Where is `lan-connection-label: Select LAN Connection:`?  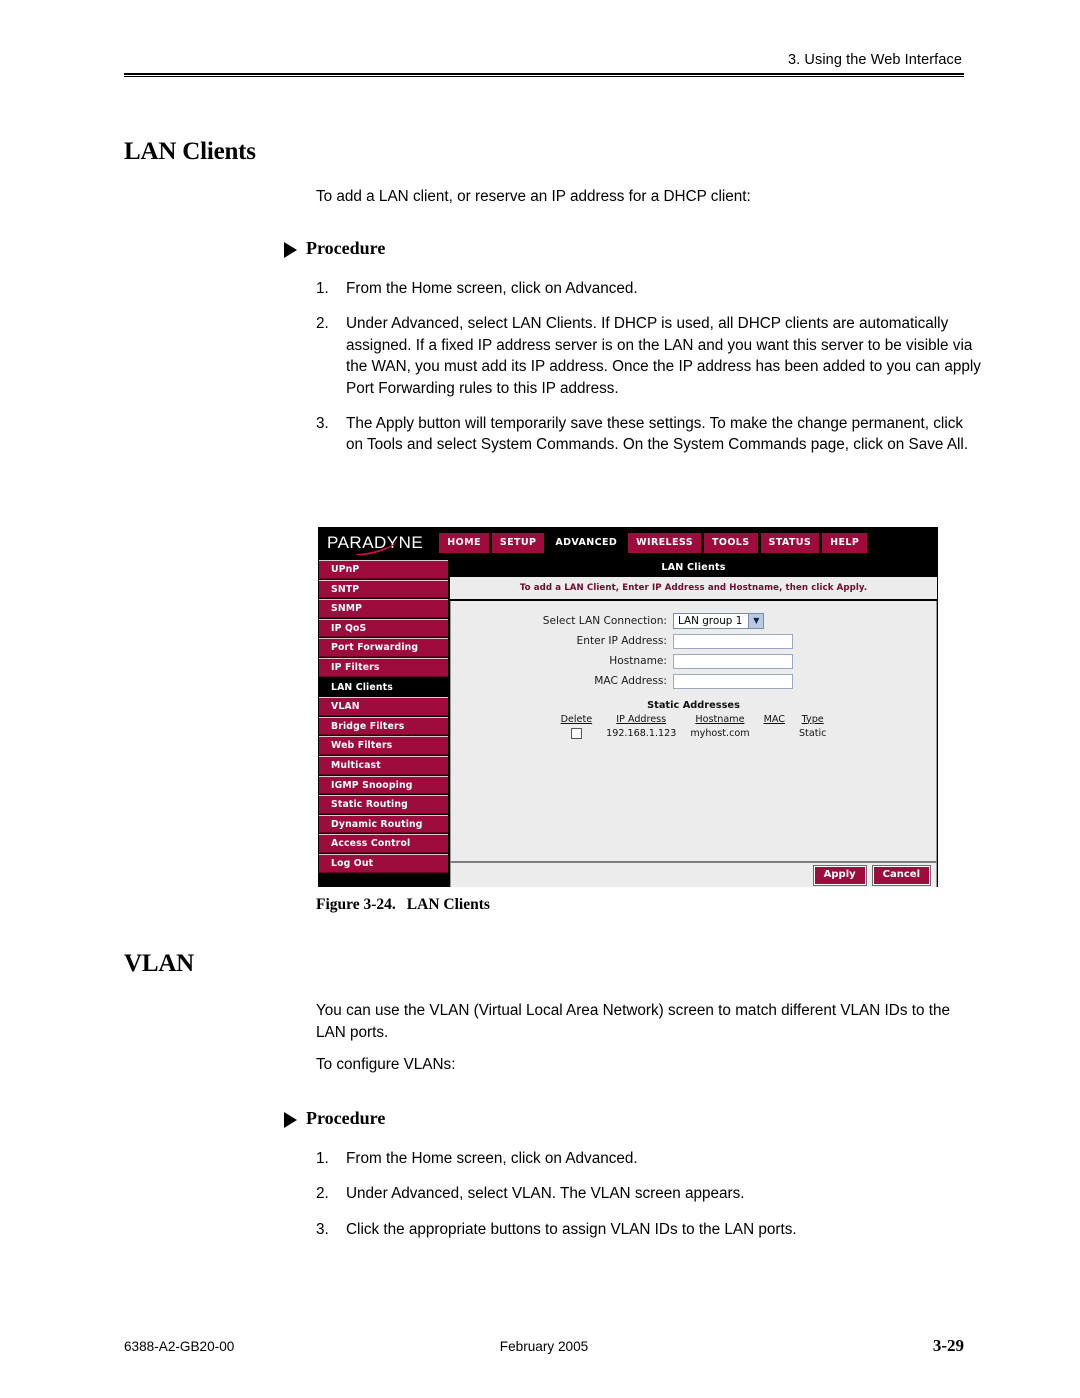 lan-connection-label: Select LAN Connection: is located at coordinates (604, 620).